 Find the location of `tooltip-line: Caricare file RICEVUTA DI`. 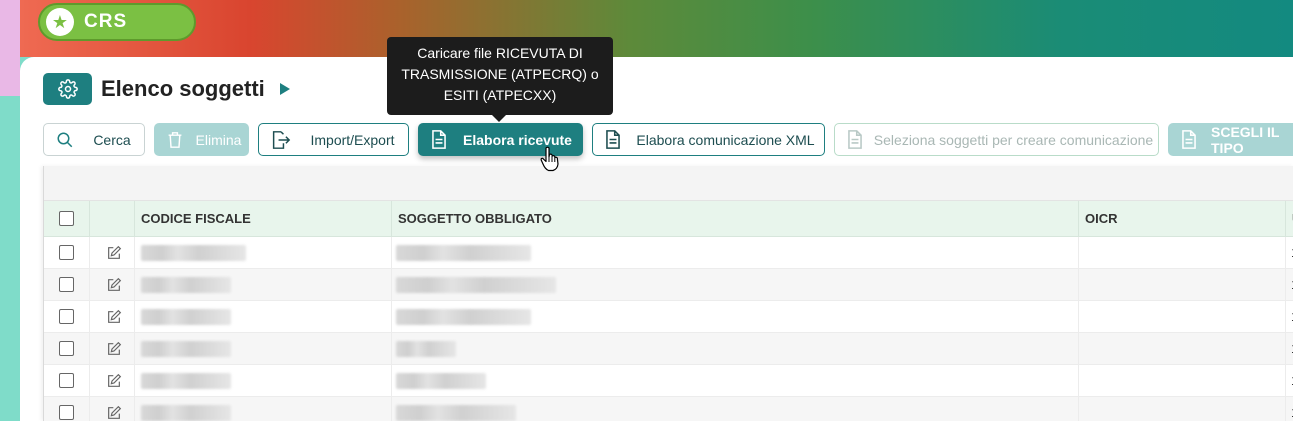

tooltip-line: Caricare file RICEVUTA DI is located at coordinates (500, 53).